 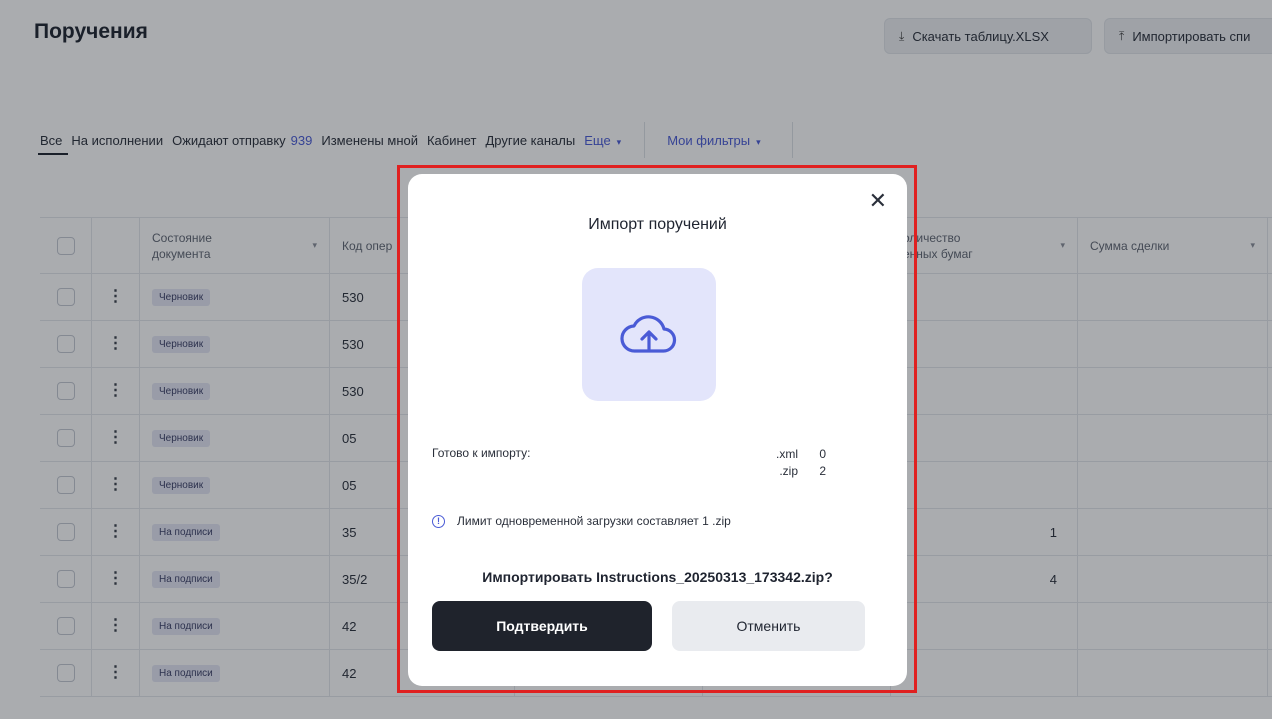 I want to click on file-count-row: .xml 0, so click(x=801, y=454).